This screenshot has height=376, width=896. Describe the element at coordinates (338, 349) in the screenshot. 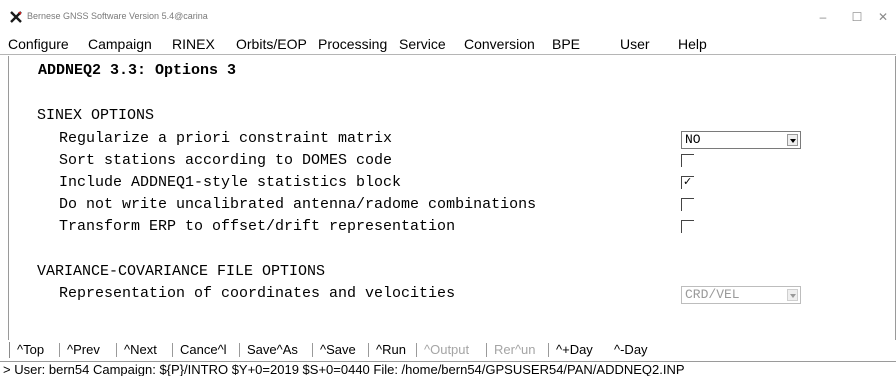

I see `save-button: ^Save` at that location.